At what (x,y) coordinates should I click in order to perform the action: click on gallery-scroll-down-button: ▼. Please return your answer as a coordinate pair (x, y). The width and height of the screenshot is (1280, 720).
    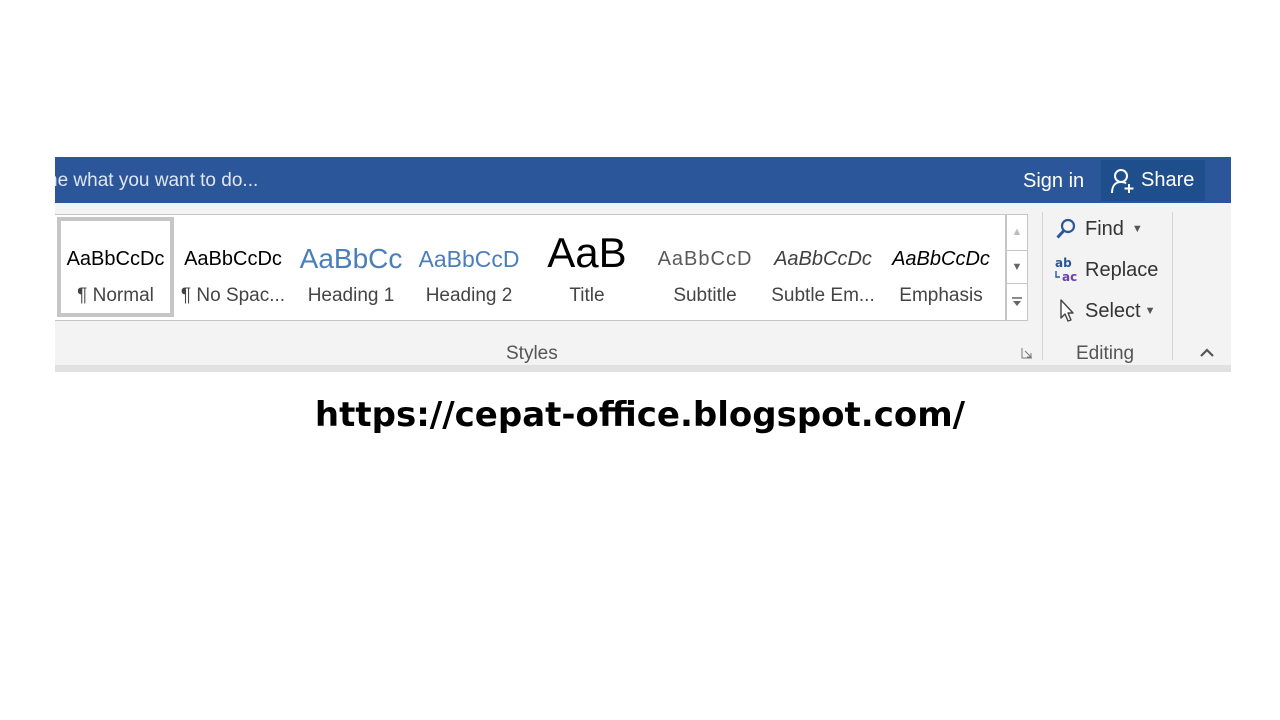
    Looking at the image, I should click on (1017, 267).